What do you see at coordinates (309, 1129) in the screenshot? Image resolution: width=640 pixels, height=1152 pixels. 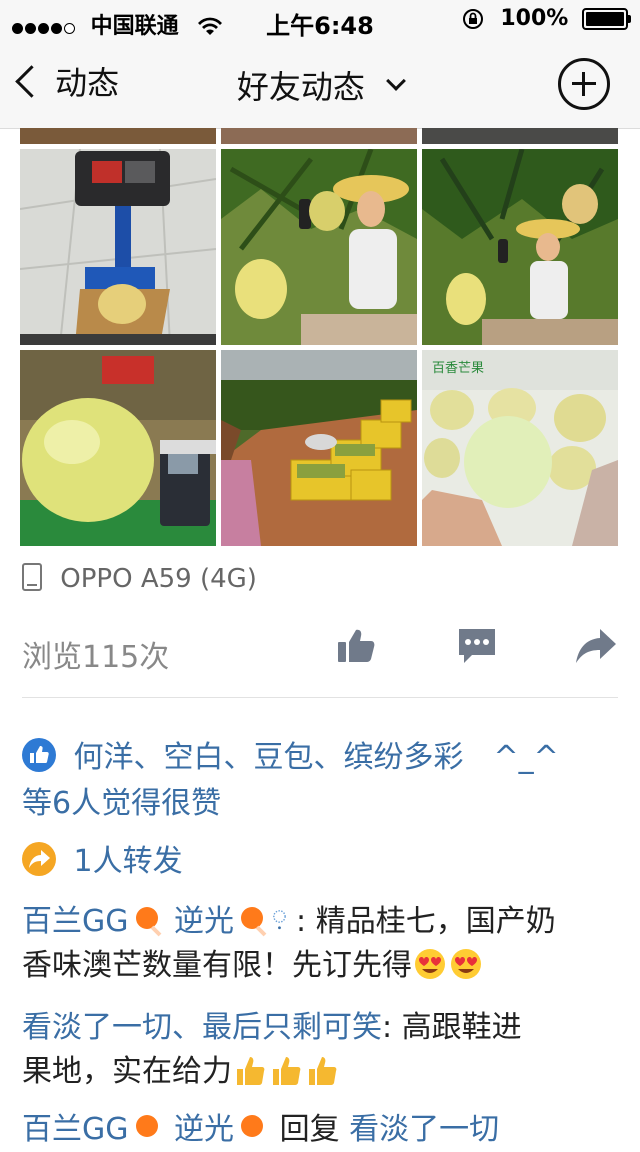 I see `reply-word: 回复` at bounding box center [309, 1129].